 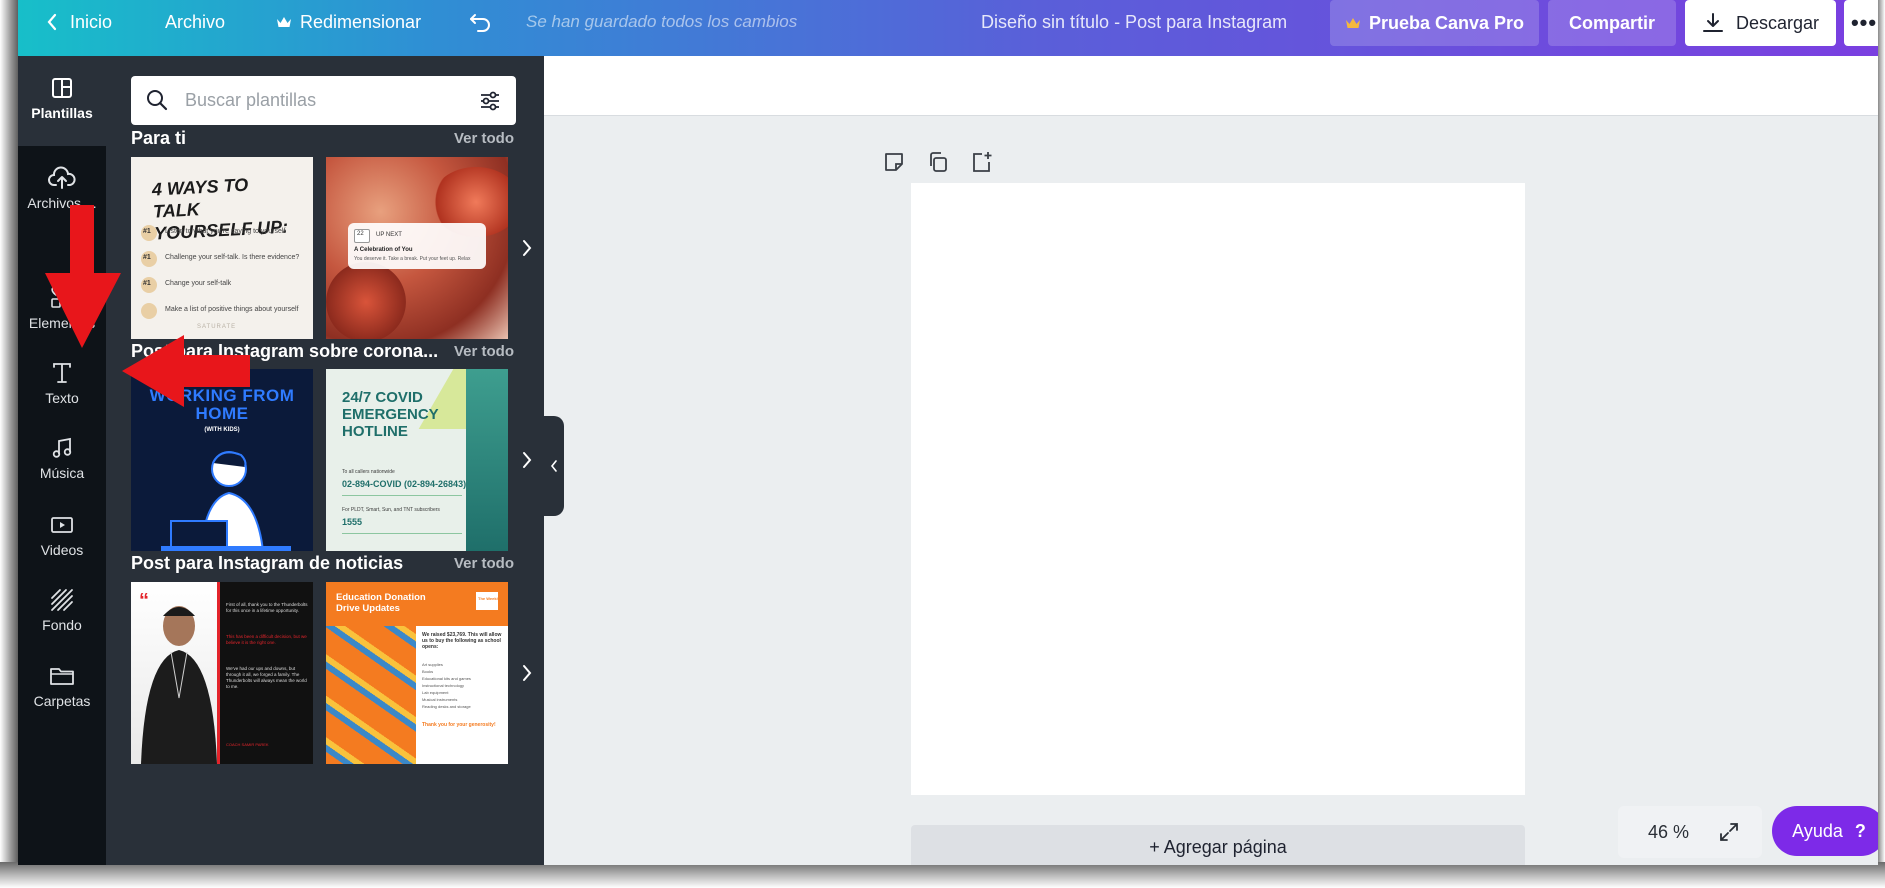 What do you see at coordinates (428, 671) in the screenshot?
I see `thumb-list-item: Books` at bounding box center [428, 671].